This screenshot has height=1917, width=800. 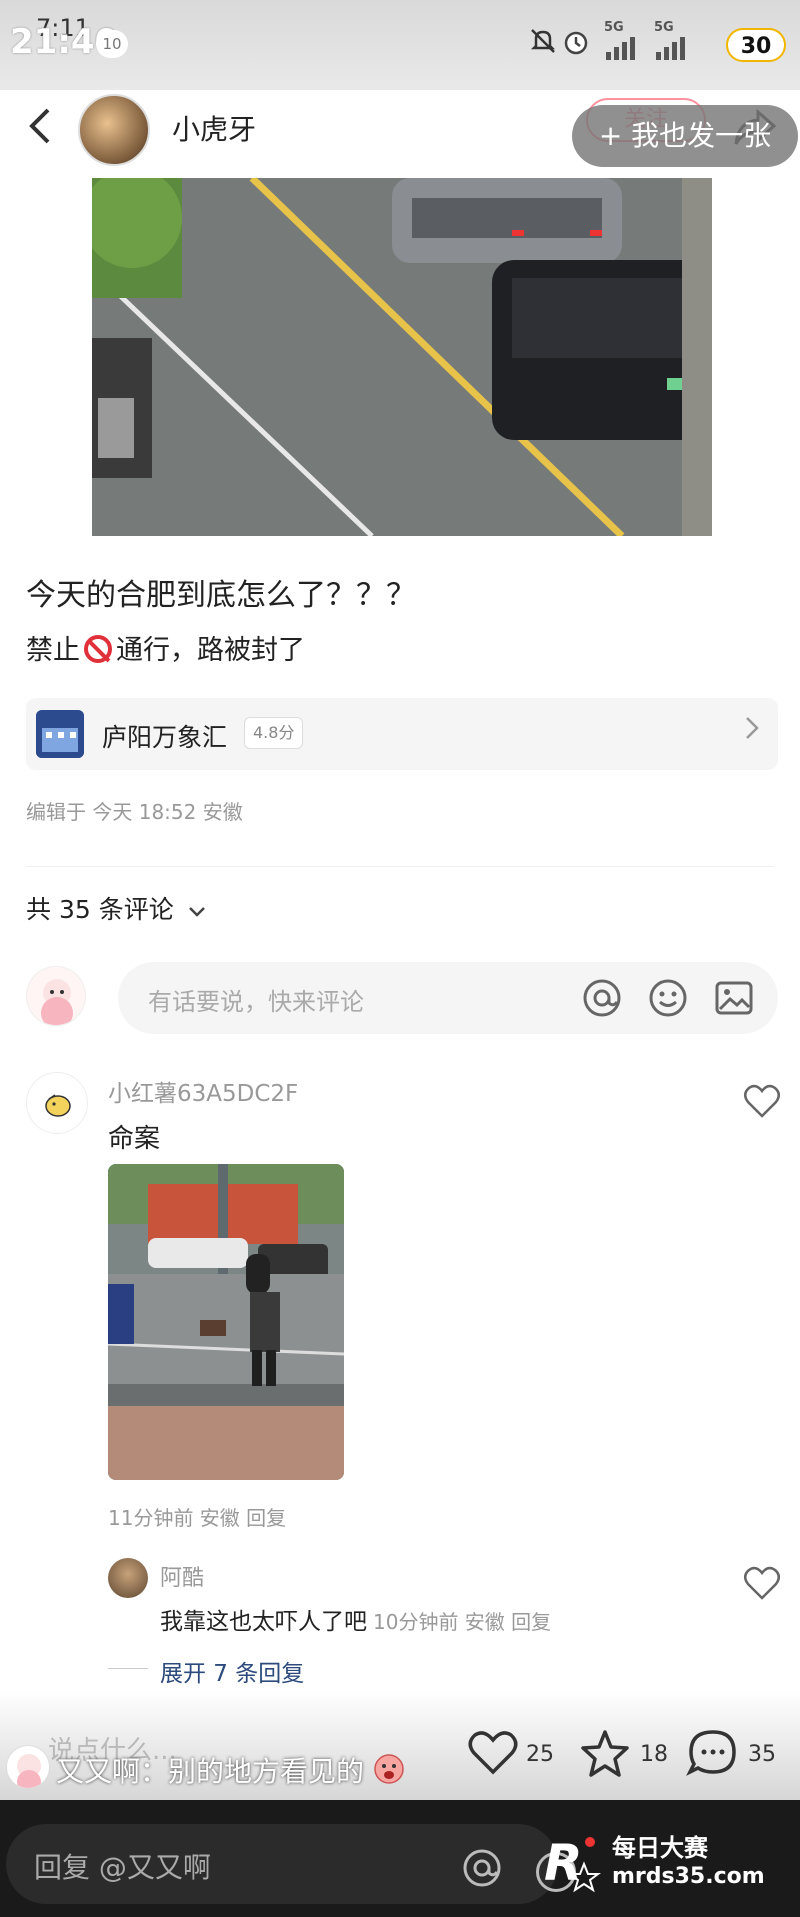 I want to click on current-user-avatar, so click(x=56, y=996).